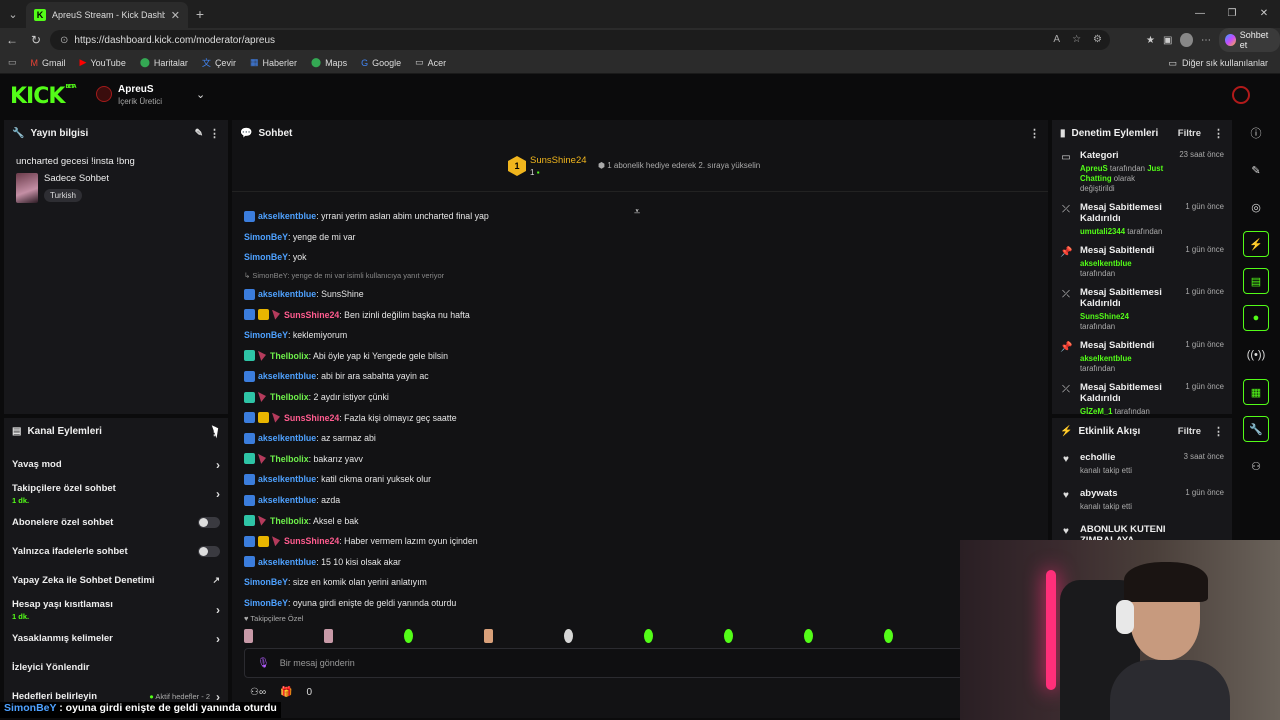  What do you see at coordinates (1256, 133) in the screenshot?
I see `info-icon: ⓘ` at bounding box center [1256, 133].